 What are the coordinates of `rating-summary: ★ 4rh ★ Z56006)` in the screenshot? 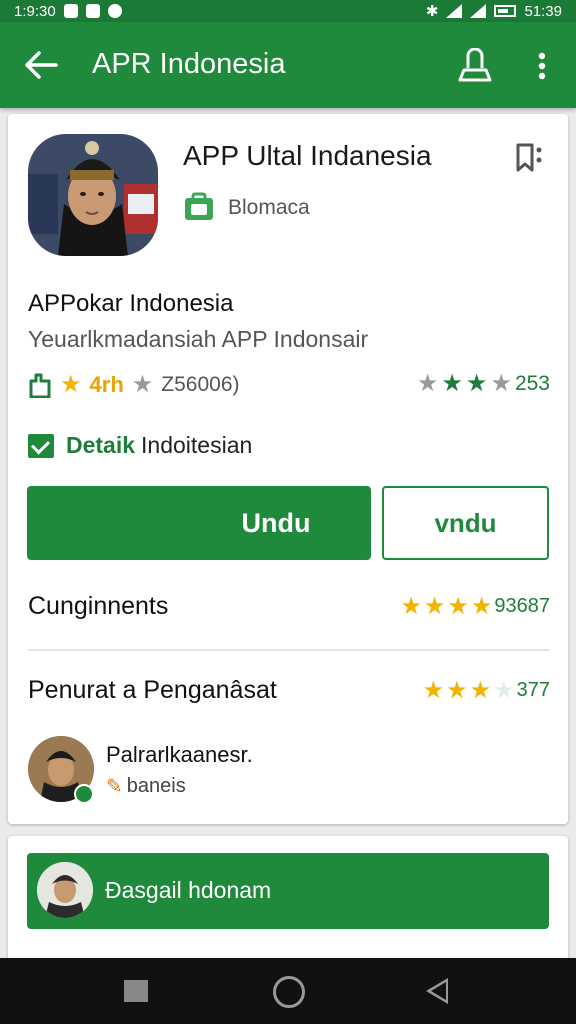 It's located at (134, 385).